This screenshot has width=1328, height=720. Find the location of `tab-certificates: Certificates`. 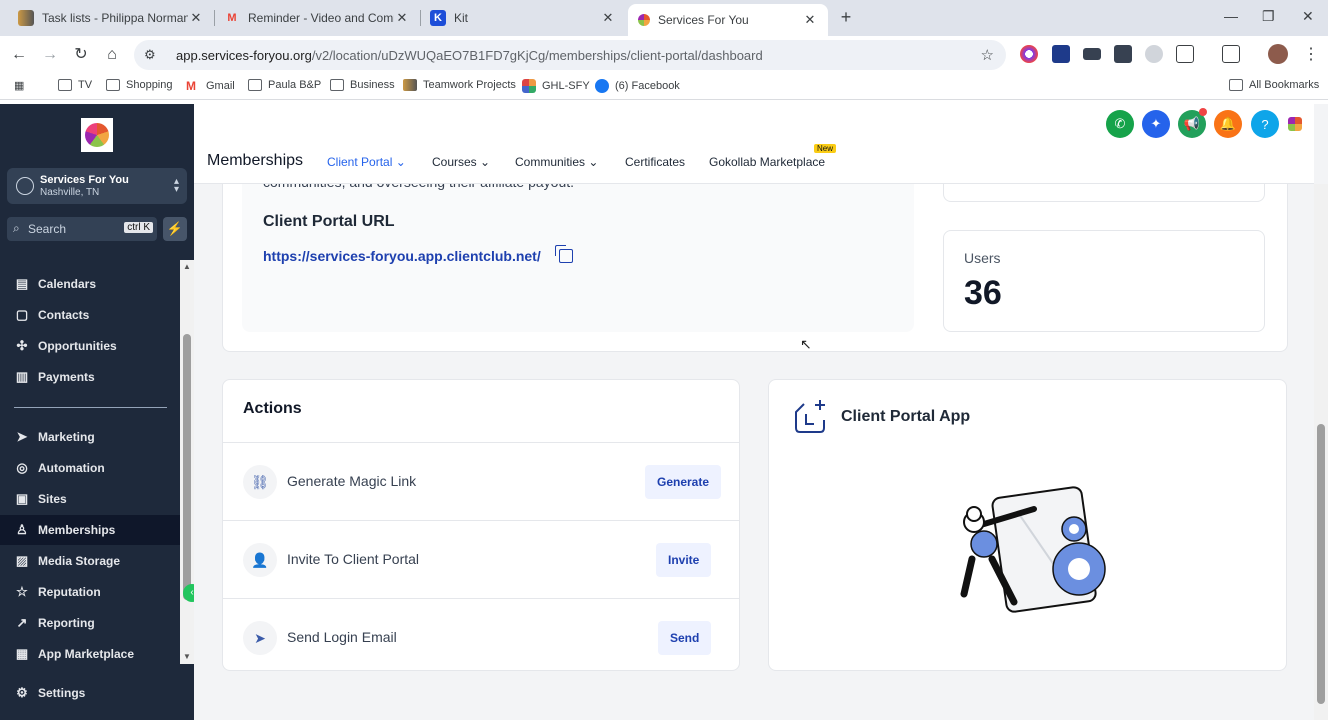

tab-certificates: Certificates is located at coordinates (655, 162).